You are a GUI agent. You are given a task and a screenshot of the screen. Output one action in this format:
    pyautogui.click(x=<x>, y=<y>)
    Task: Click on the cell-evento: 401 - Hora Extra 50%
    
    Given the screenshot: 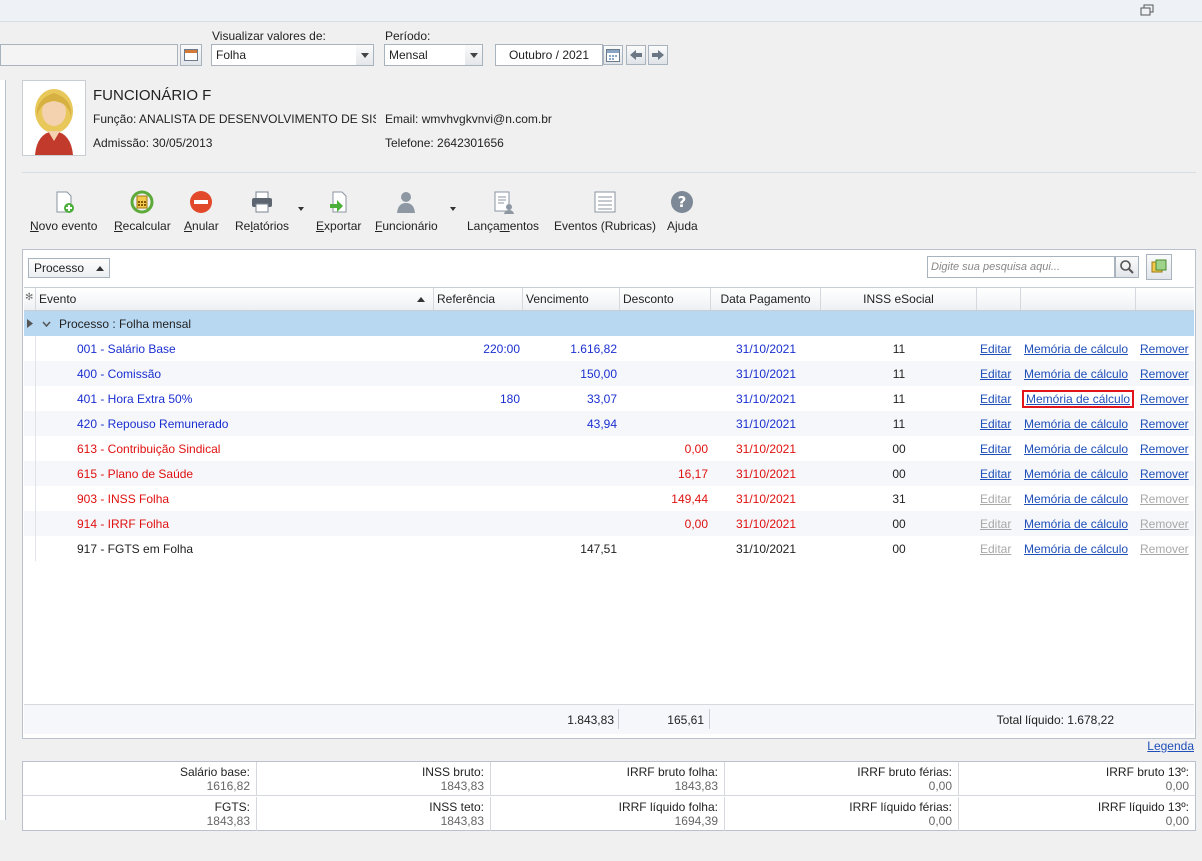 What is the action you would take?
    pyautogui.click(x=135, y=399)
    